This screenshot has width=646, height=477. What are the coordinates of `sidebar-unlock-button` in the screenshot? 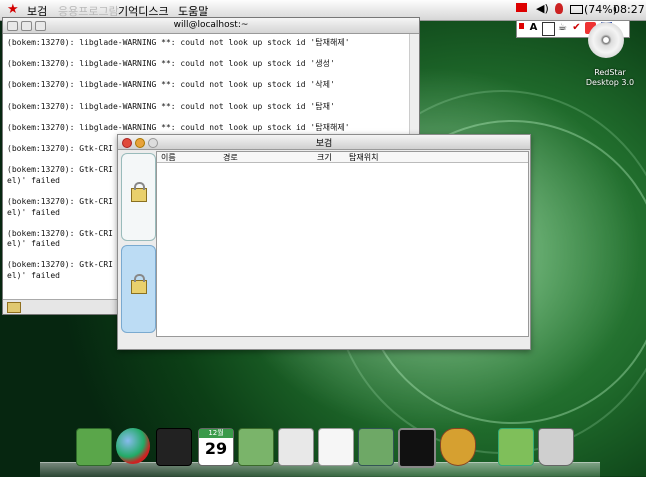 It's located at (138, 289).